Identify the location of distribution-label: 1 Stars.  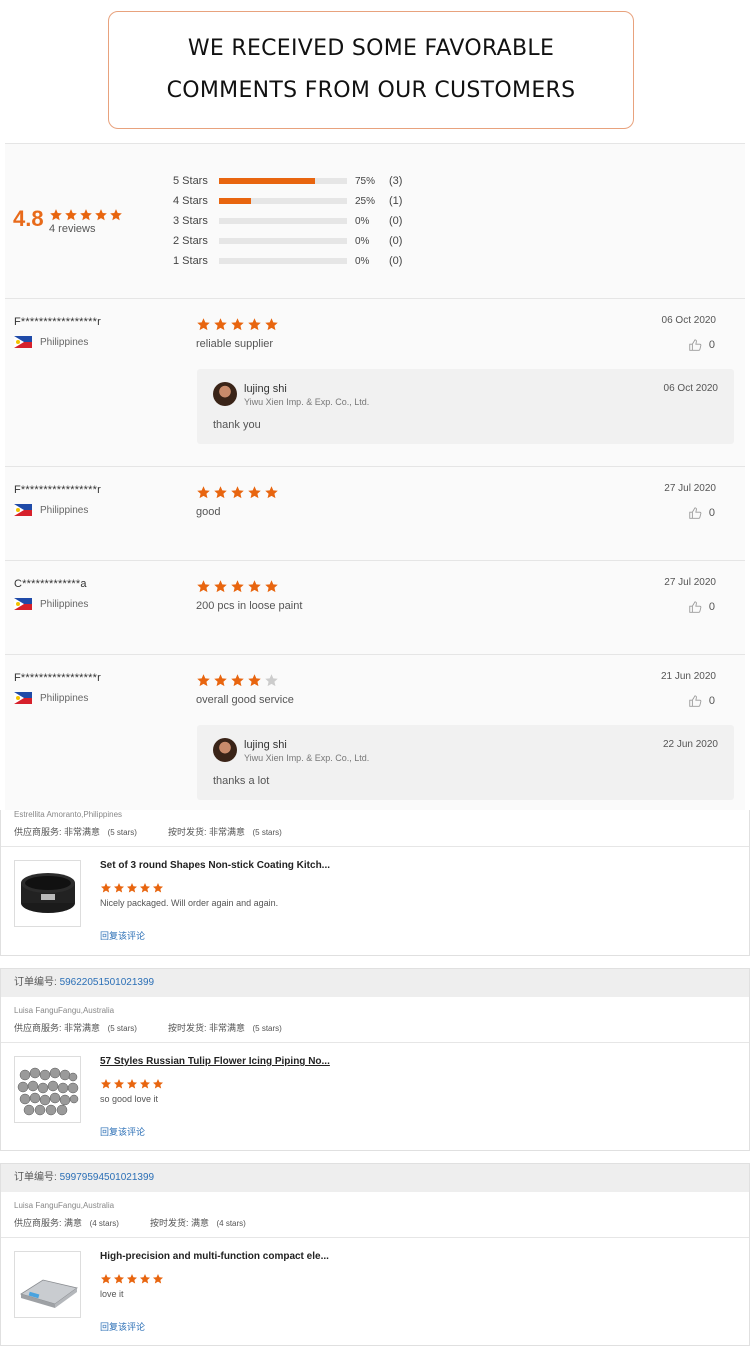
(190, 261).